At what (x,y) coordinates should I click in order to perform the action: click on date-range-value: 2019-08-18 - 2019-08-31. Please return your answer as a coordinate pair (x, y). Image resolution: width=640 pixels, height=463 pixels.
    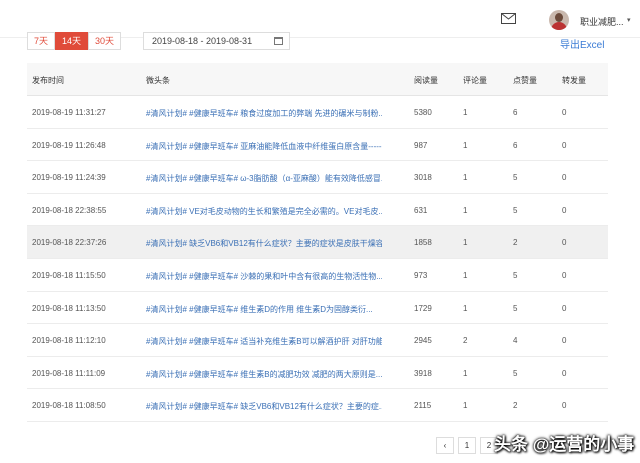
    Looking at the image, I should click on (202, 41).